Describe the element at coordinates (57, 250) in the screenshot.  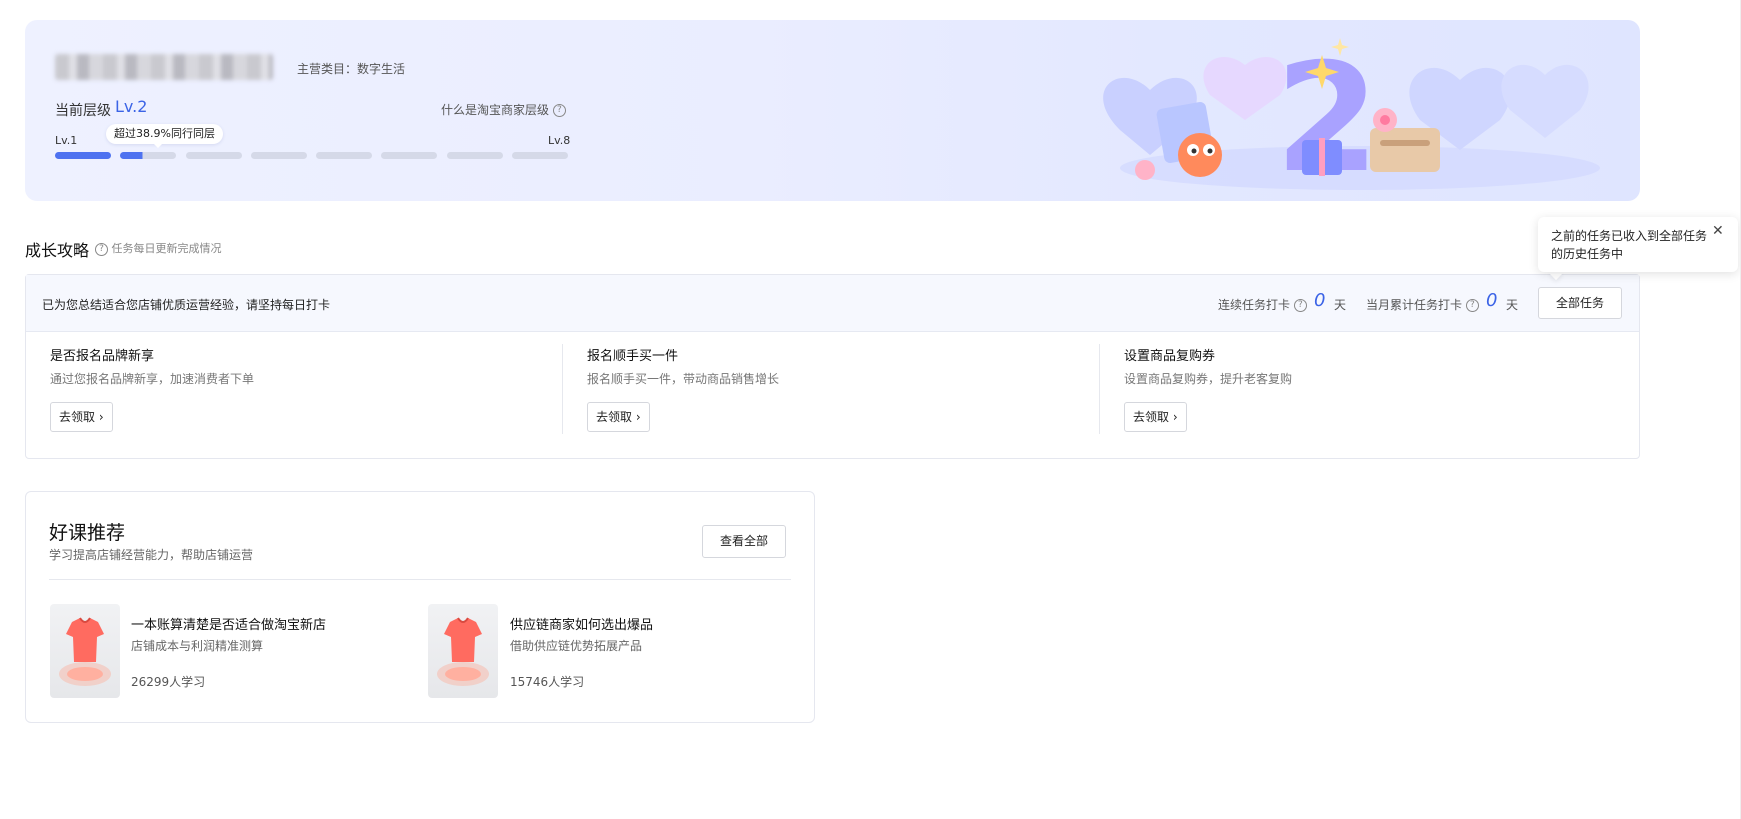
I see `growth-section-title: 成长攻略` at that location.